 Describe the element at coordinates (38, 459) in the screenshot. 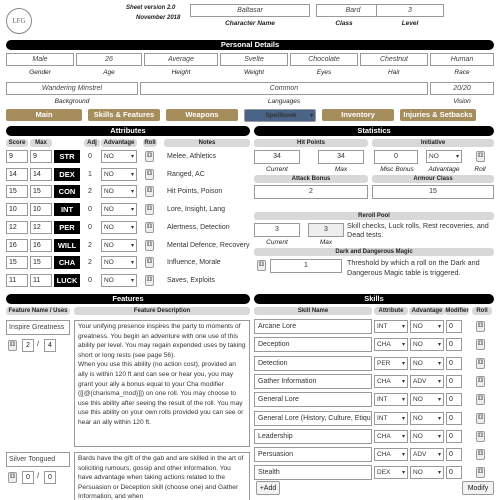

I see `feature-name-input: Silver Tongued` at that location.